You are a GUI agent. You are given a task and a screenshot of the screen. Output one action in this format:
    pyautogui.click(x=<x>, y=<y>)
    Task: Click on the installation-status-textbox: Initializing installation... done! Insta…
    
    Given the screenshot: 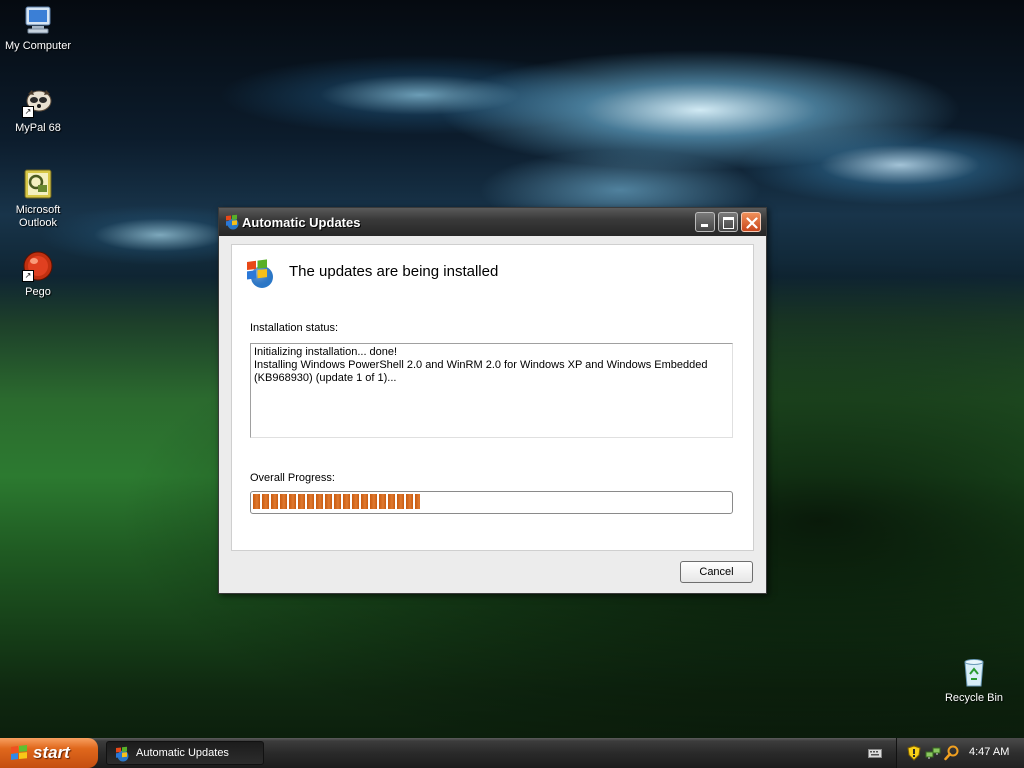 What is the action you would take?
    pyautogui.click(x=491, y=390)
    